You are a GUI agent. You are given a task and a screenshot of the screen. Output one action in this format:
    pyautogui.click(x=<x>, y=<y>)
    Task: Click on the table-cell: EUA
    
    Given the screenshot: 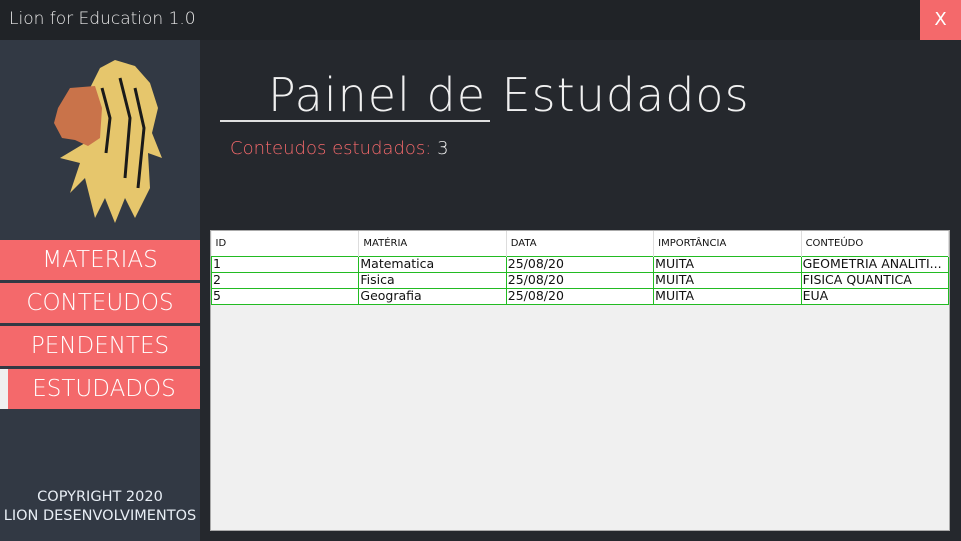 What is the action you would take?
    pyautogui.click(x=875, y=296)
    